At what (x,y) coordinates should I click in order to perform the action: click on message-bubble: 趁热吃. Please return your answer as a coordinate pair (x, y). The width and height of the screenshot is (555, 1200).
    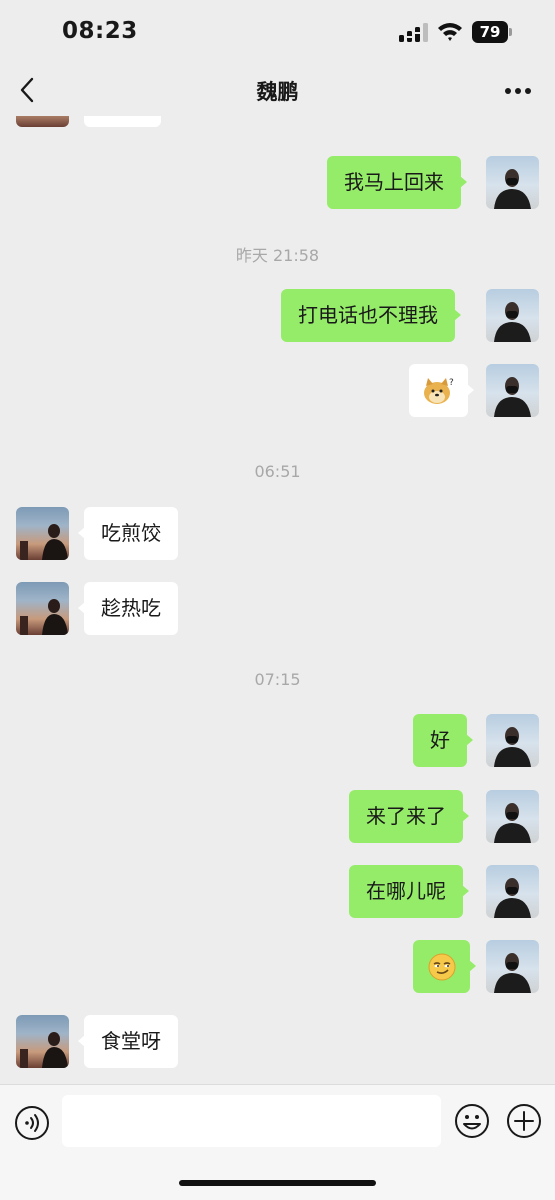
    Looking at the image, I should click on (128, 608).